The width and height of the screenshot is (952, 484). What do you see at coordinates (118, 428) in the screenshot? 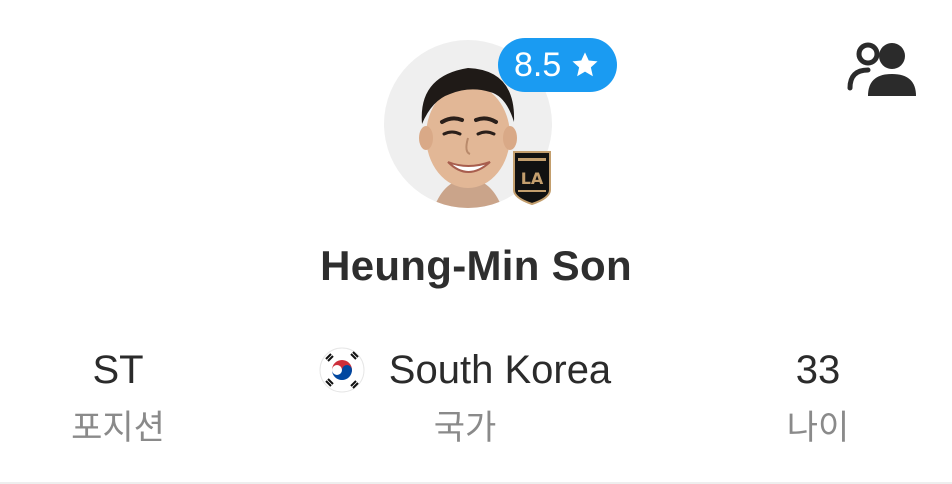
I see `position-label: 포지션` at bounding box center [118, 428].